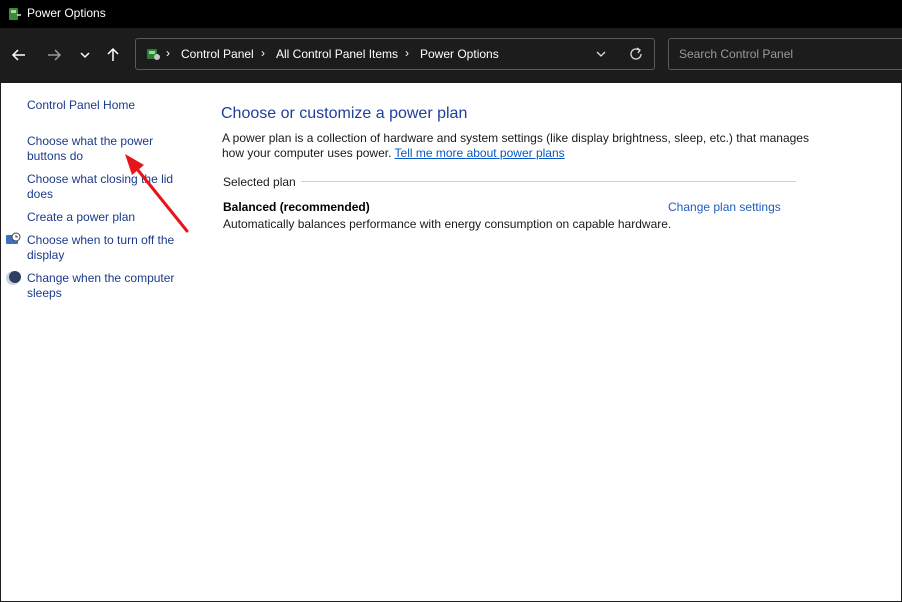 This screenshot has width=902, height=602. I want to click on page-title: Choose or customize a power plan, so click(344, 113).